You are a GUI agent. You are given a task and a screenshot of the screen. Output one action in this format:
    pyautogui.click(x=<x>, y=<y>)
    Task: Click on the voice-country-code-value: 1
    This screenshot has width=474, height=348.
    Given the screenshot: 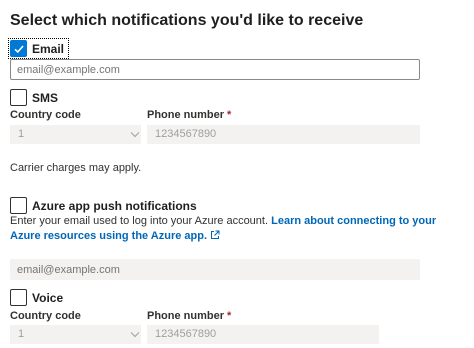 What is the action you would take?
    pyautogui.click(x=21, y=334)
    